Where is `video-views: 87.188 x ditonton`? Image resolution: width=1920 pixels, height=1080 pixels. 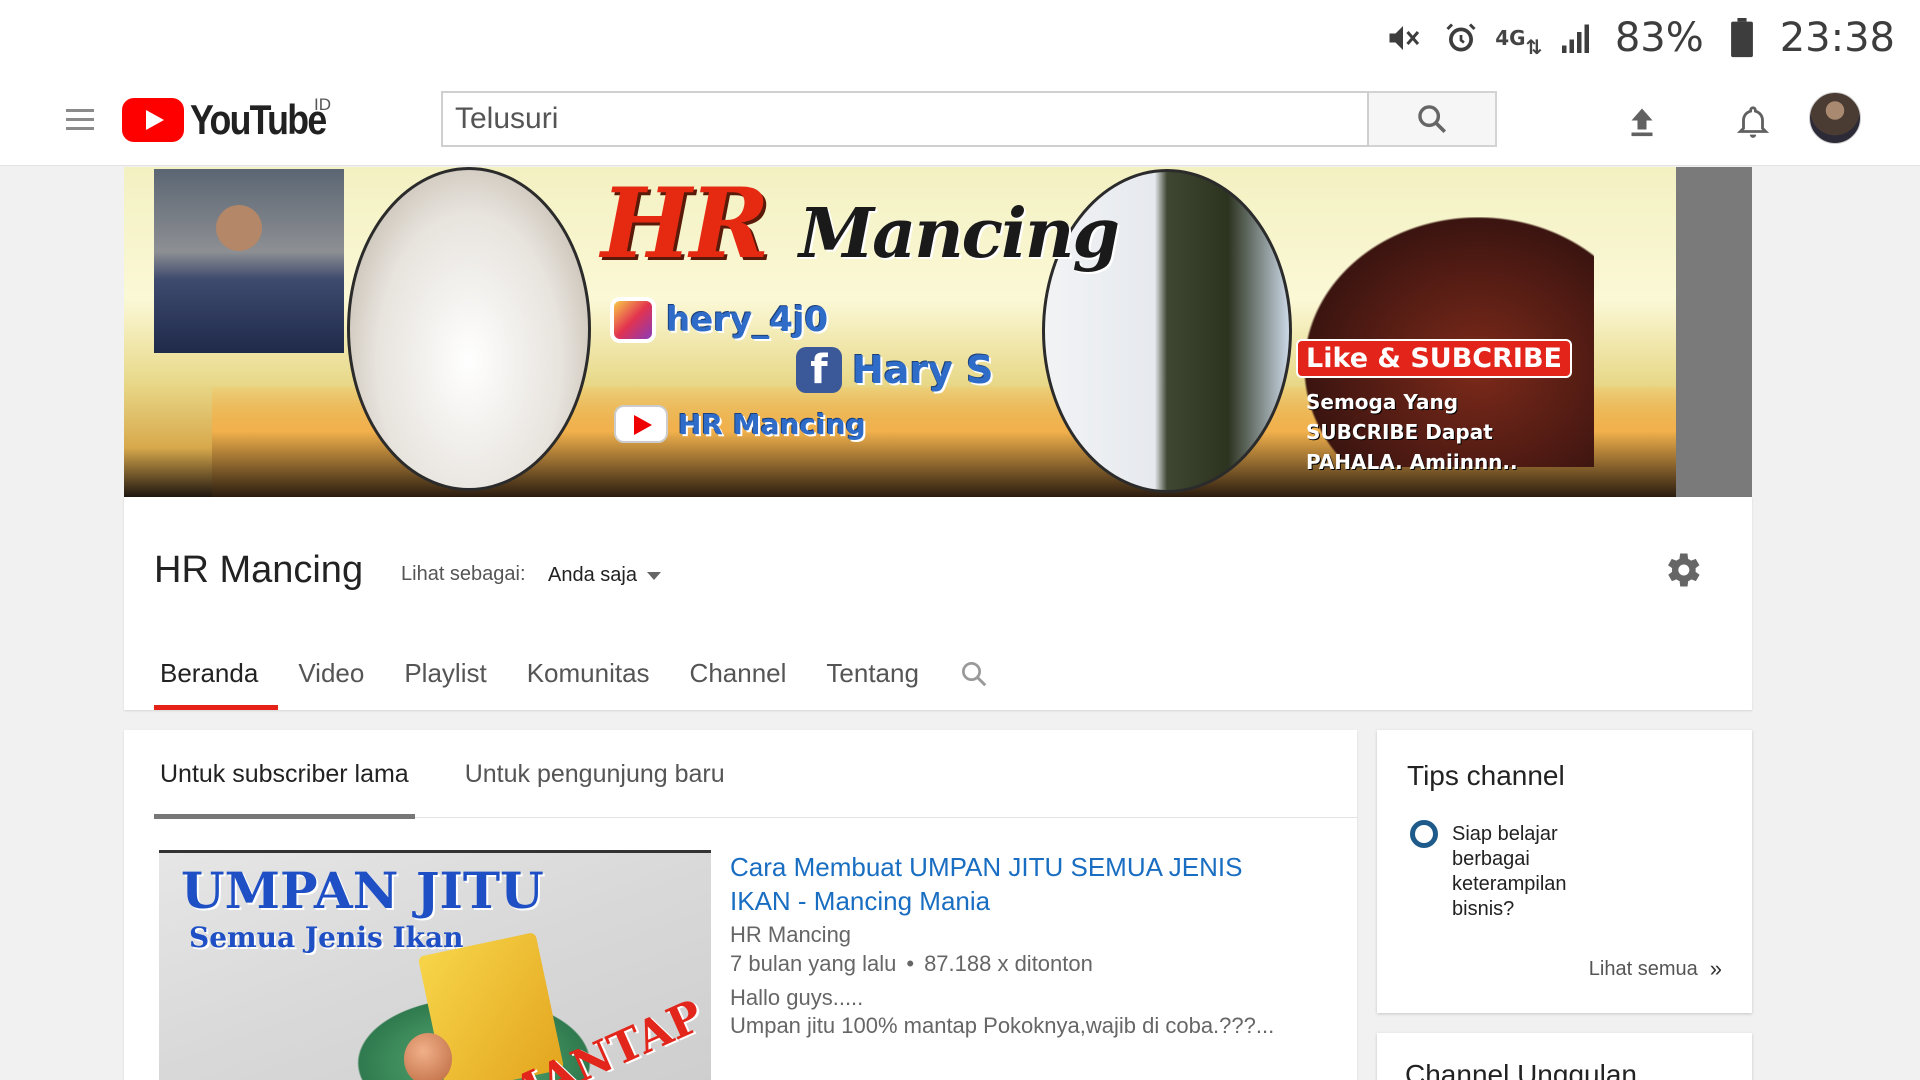
video-views: 87.188 x ditonton is located at coordinates (1008, 963).